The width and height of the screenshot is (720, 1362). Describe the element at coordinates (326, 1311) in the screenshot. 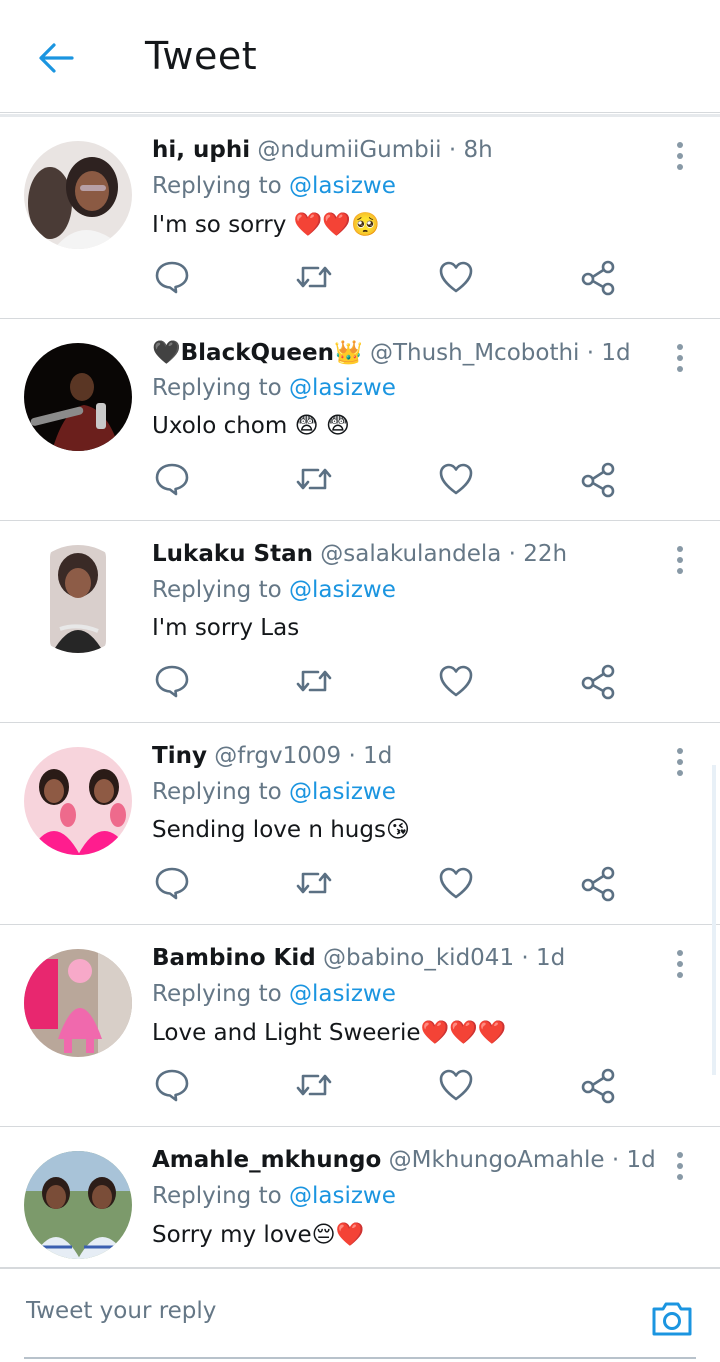

I see `reply-input` at that location.